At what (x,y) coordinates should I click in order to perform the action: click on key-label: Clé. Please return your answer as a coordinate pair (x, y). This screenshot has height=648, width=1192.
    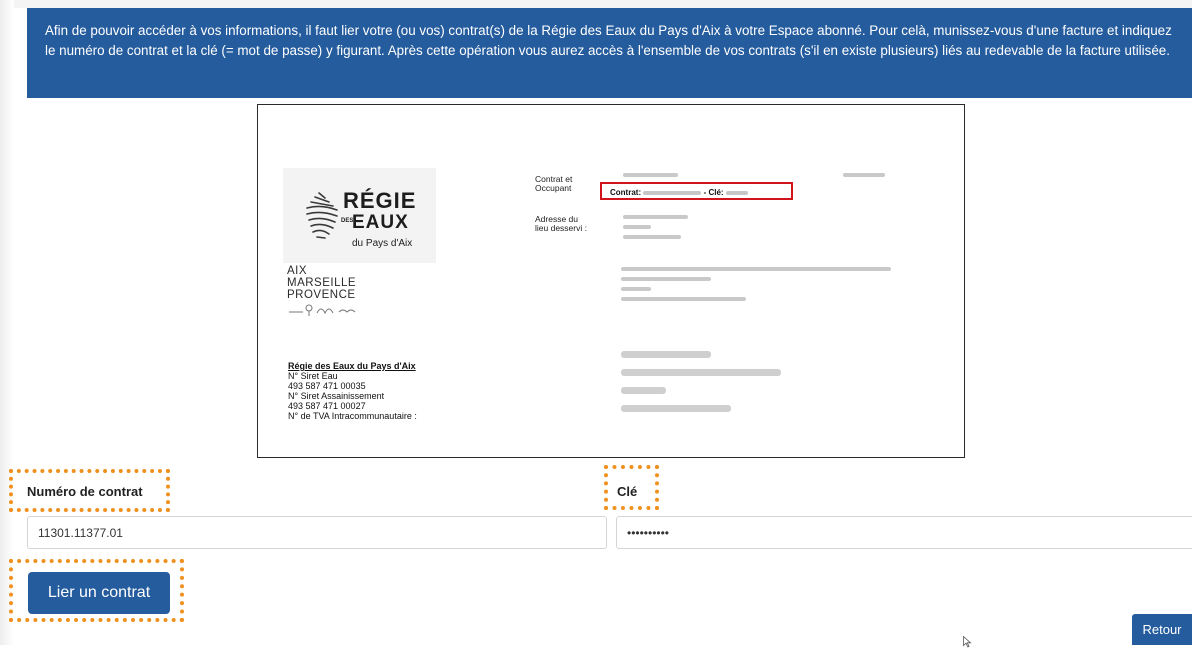
    Looking at the image, I should click on (627, 491).